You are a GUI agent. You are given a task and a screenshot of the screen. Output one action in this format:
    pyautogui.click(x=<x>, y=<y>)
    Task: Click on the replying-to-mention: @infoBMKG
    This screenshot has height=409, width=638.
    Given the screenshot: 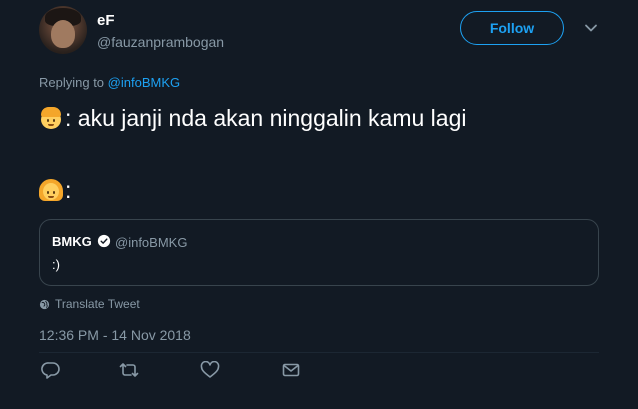 What is the action you would take?
    pyautogui.click(x=144, y=82)
    